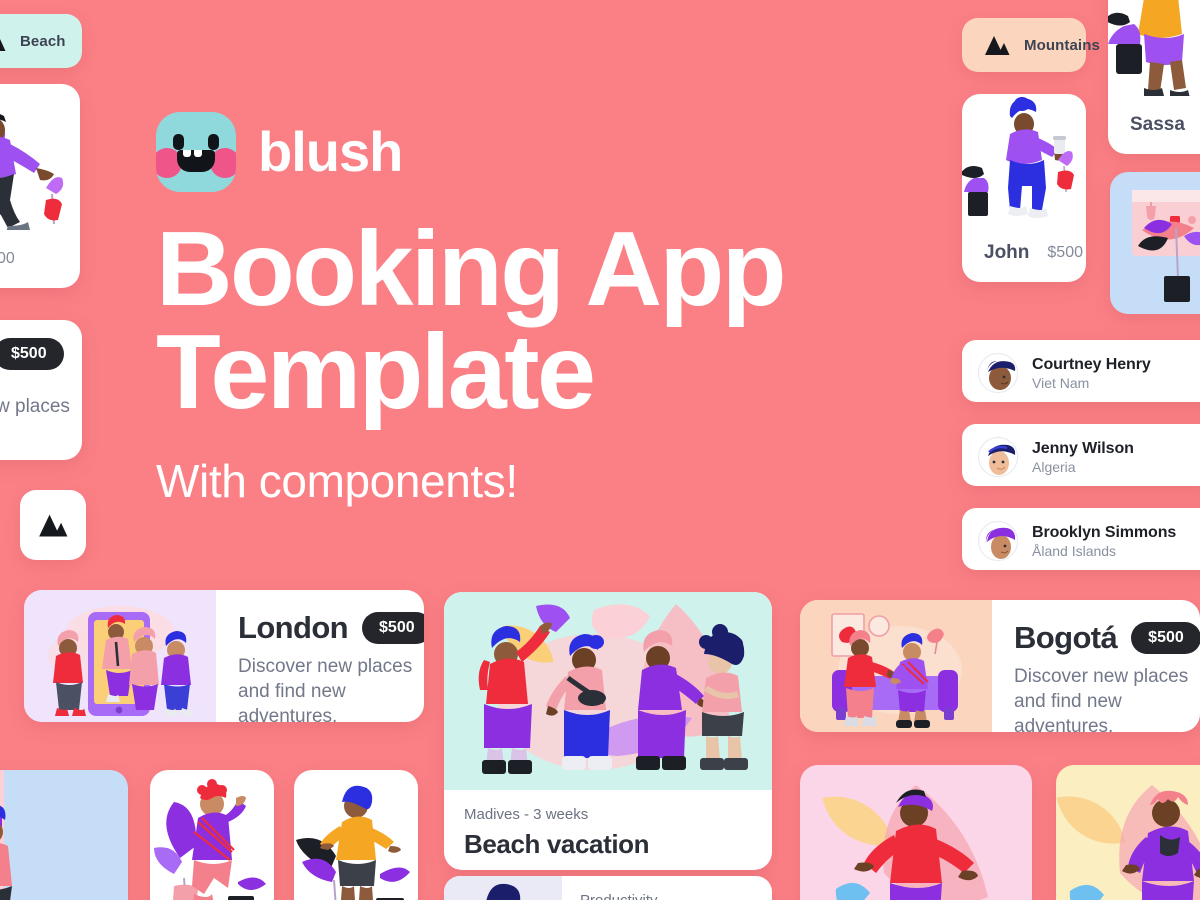 This screenshot has height=900, width=1200. I want to click on destination-title: London, so click(293, 627).